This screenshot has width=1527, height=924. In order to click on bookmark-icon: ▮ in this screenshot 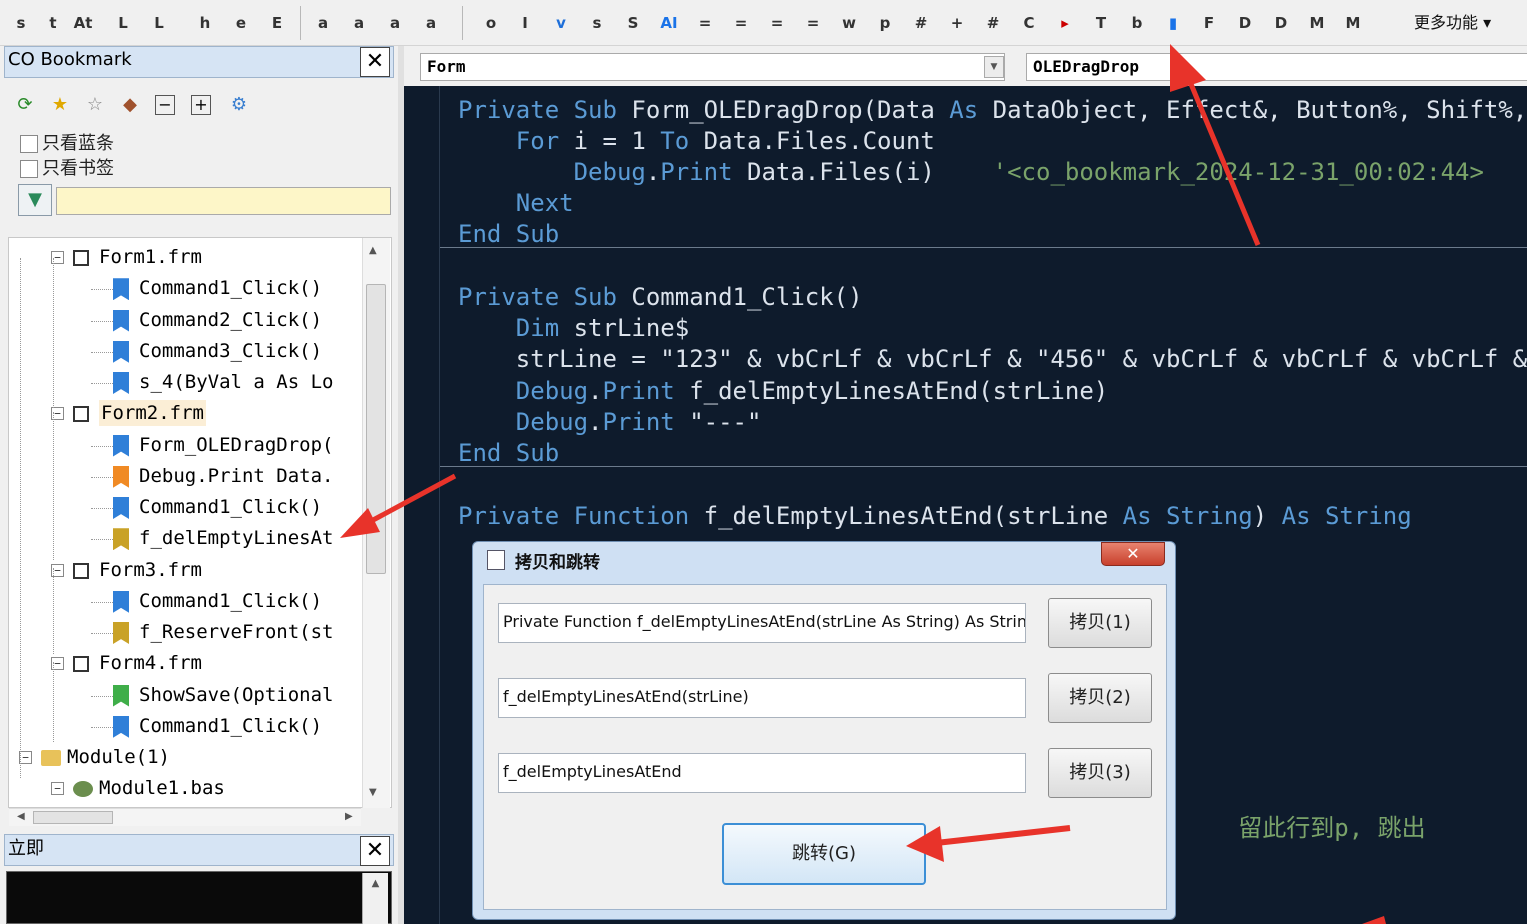, I will do `click(1173, 23)`.